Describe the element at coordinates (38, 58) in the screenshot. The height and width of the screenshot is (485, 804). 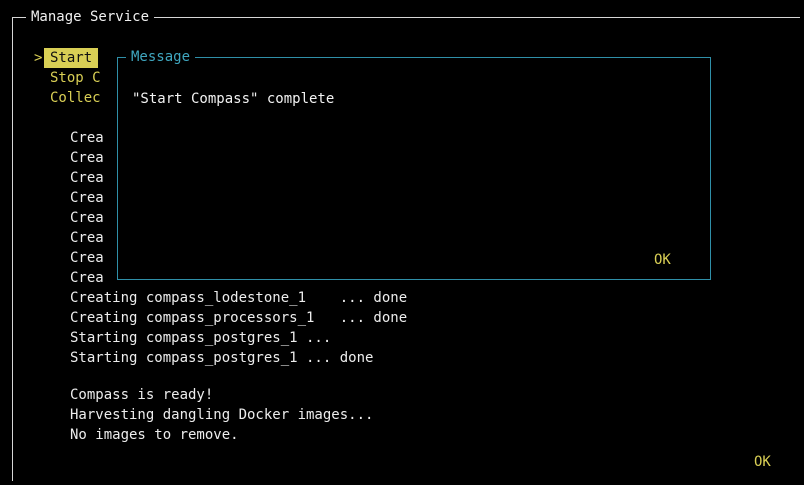
I see `selection-marker: >` at that location.